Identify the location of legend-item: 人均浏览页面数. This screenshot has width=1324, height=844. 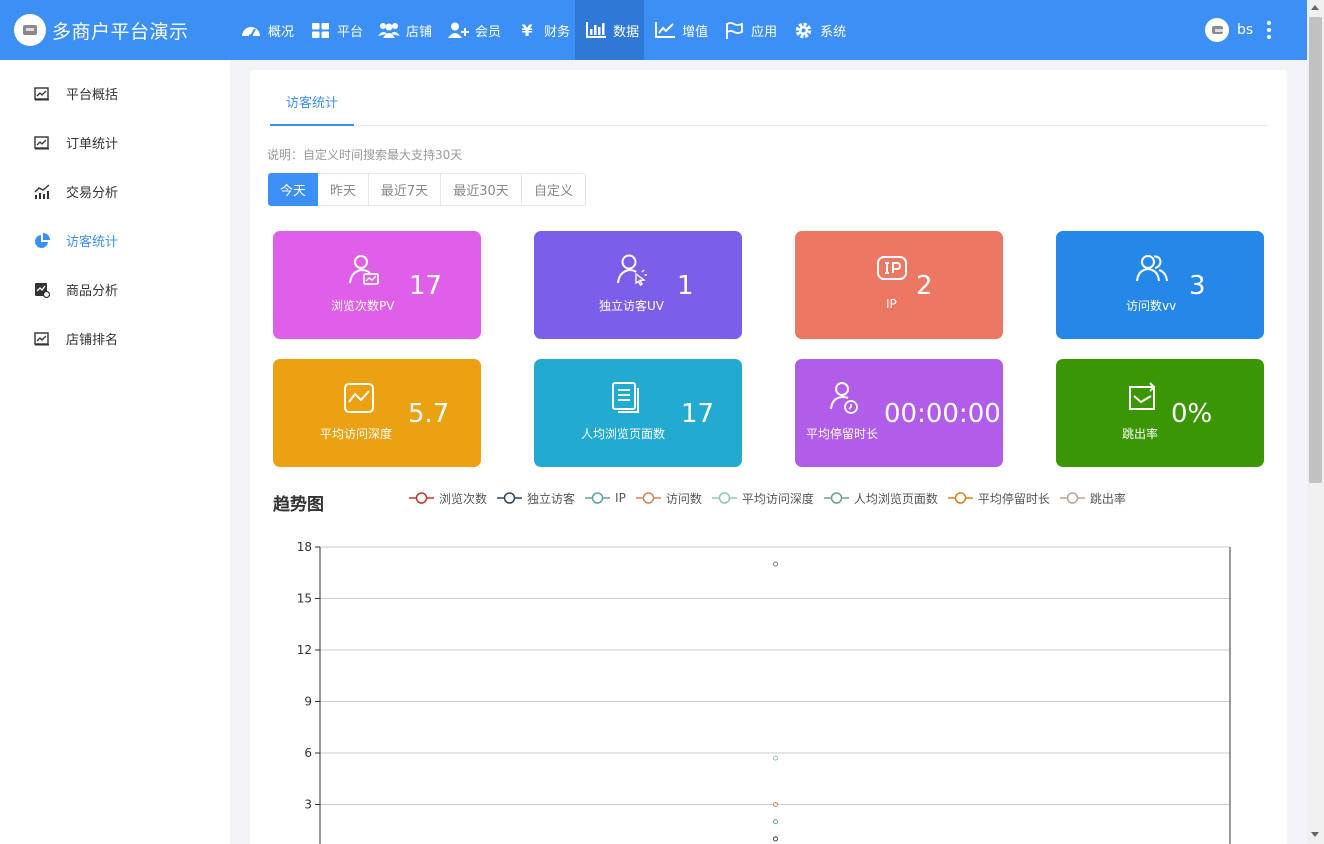
(880, 498).